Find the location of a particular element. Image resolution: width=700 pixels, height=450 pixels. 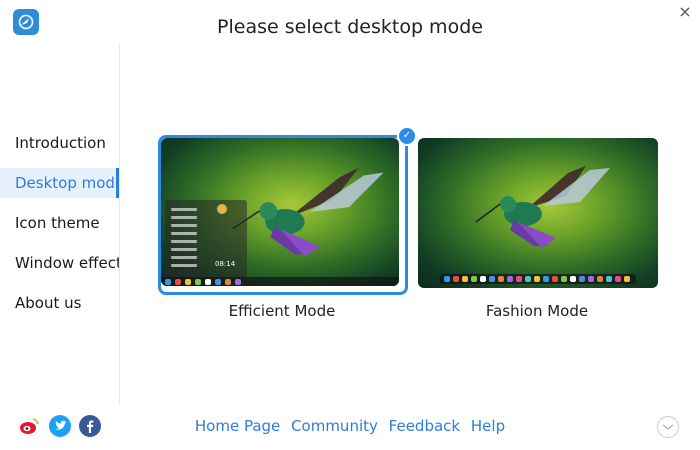

hummingbird-illustration is located at coordinates (542, 207).